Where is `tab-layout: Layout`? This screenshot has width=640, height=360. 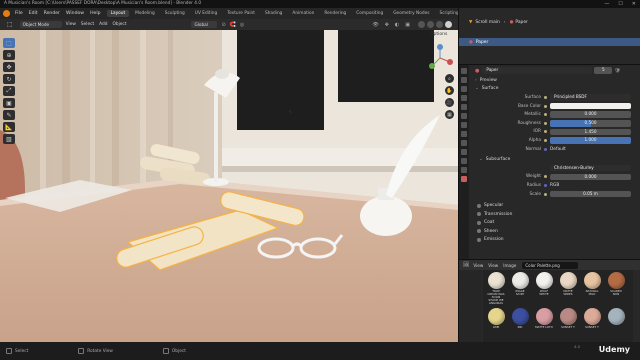 tab-layout: Layout is located at coordinates (118, 13).